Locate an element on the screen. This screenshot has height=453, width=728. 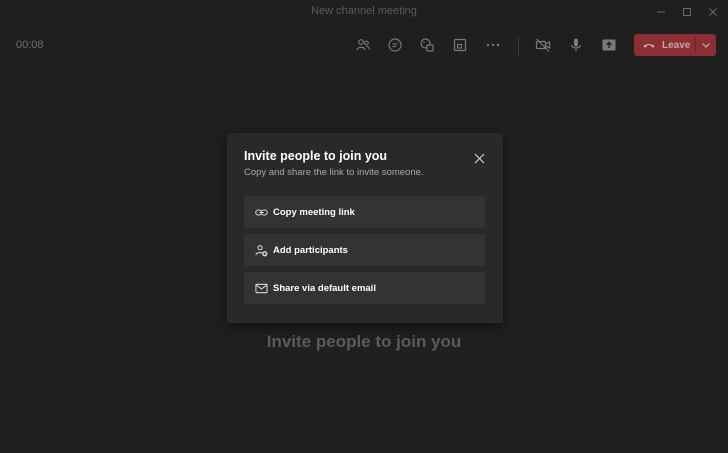
window-title: New channel meeting is located at coordinates (364, 11).